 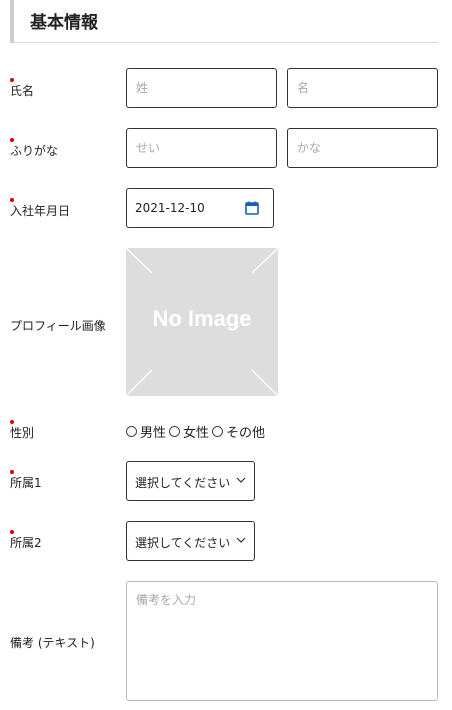 I want to click on notes-textarea, so click(x=282, y=641).